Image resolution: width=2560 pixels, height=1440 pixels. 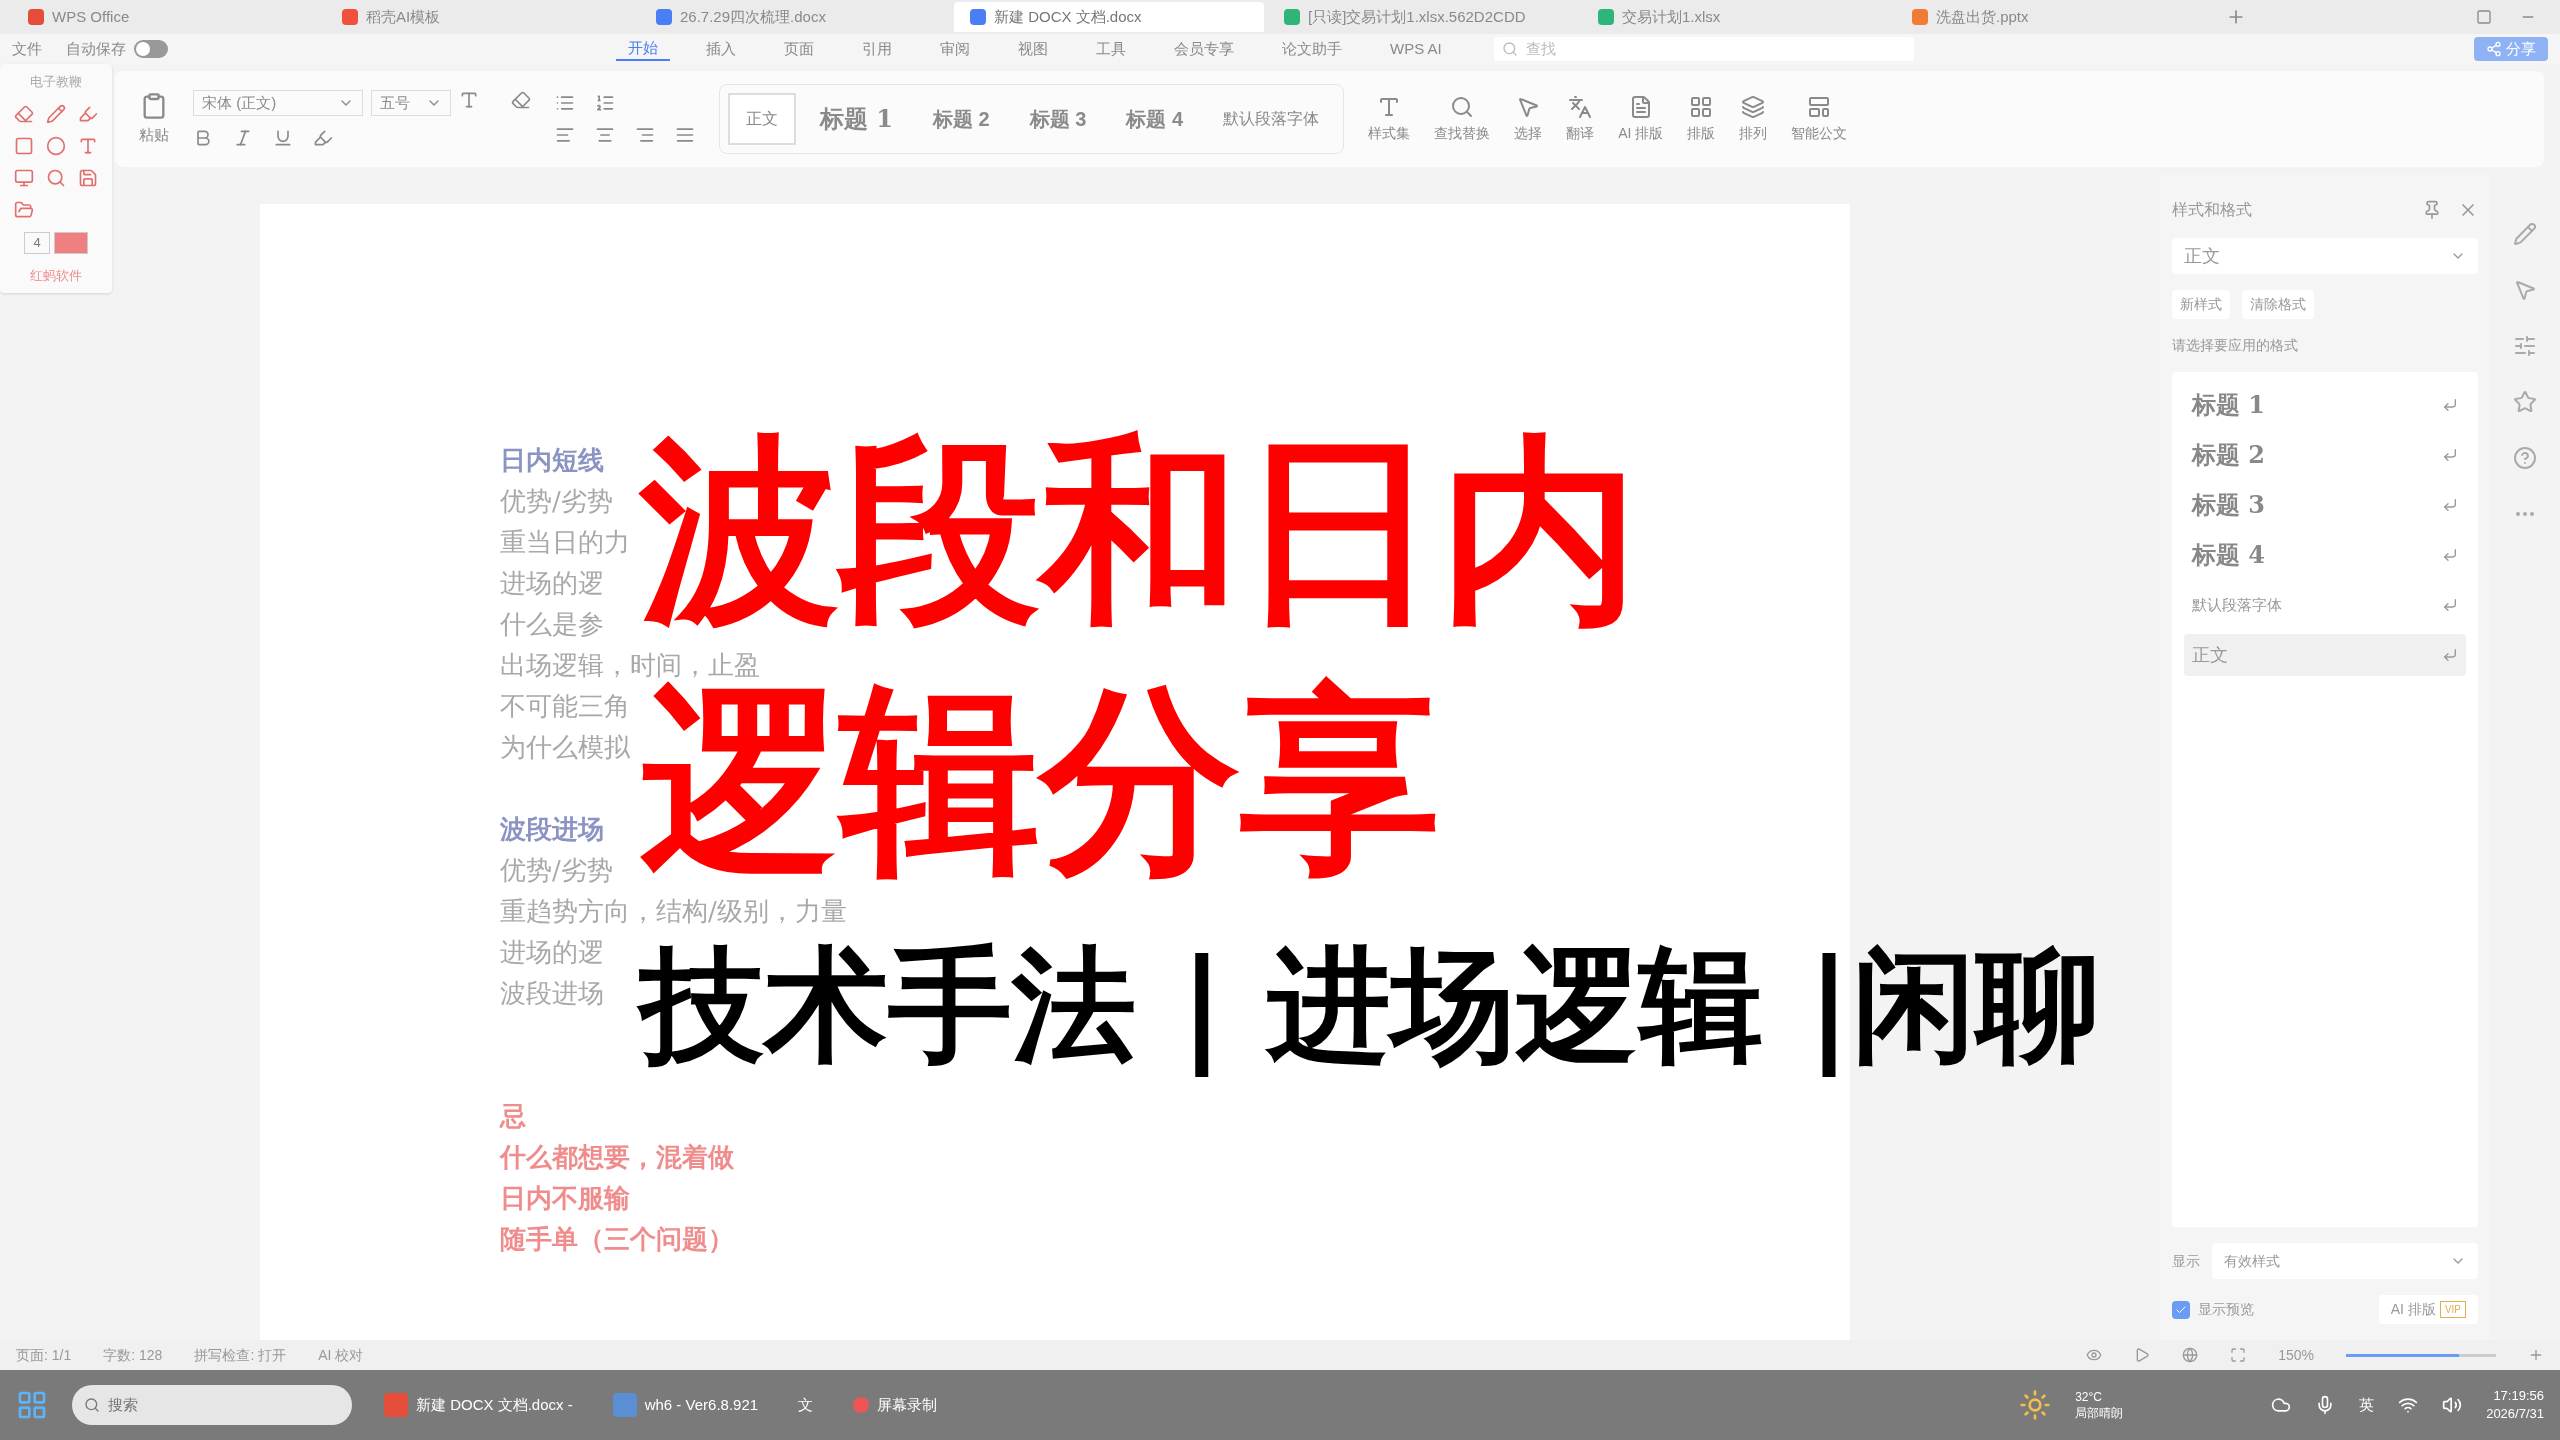 What do you see at coordinates (806, 1405) in the screenshot?
I see `taskbar-app: 文` at bounding box center [806, 1405].